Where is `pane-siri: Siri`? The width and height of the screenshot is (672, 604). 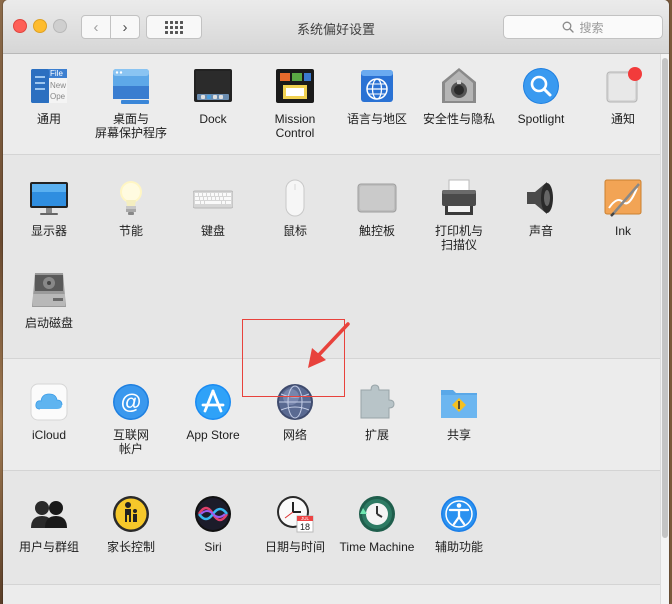
pane-siri: Siri is located at coordinates (213, 524).